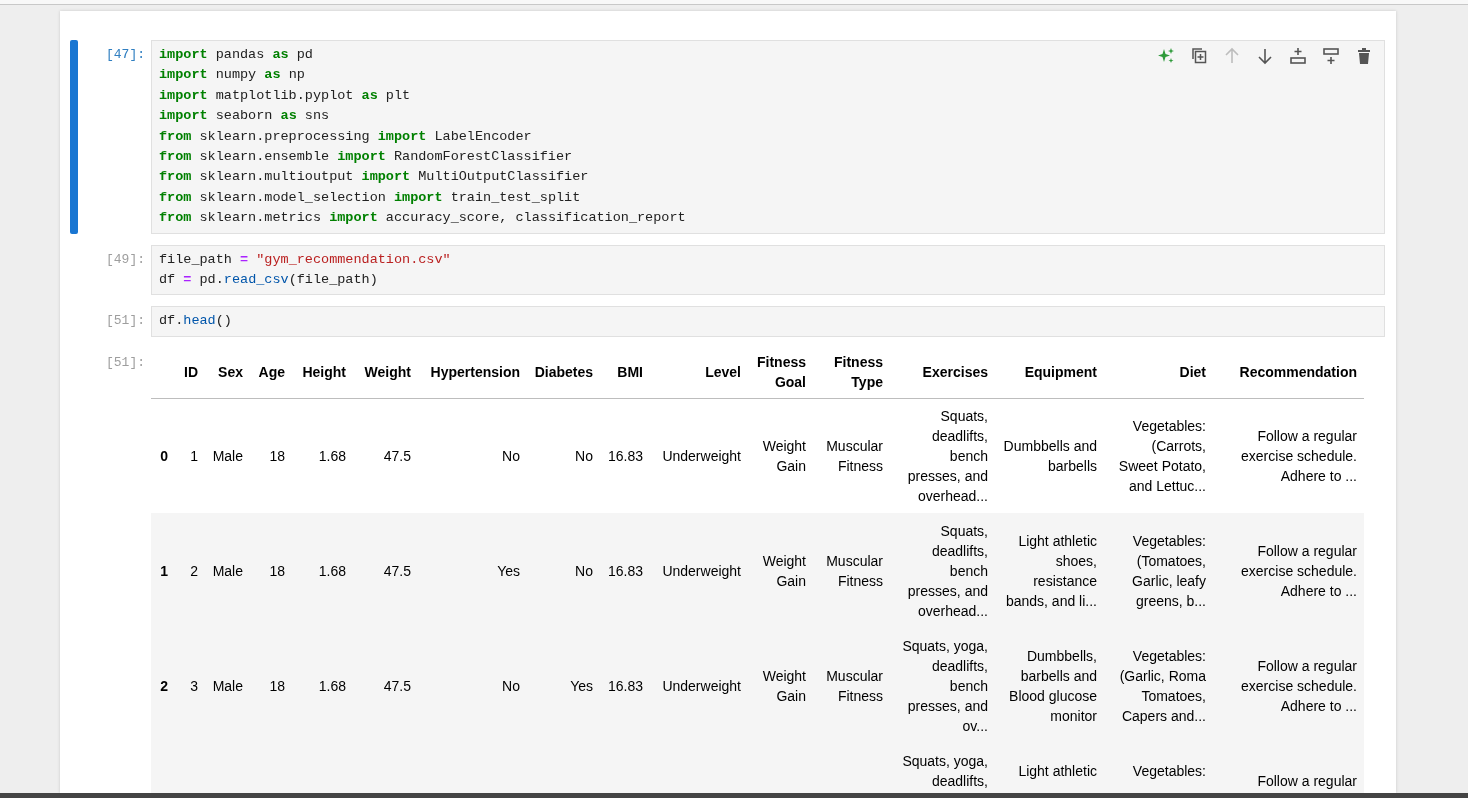 This screenshot has width=1468, height=798. I want to click on execution-prompt: [47]:, so click(125, 54).